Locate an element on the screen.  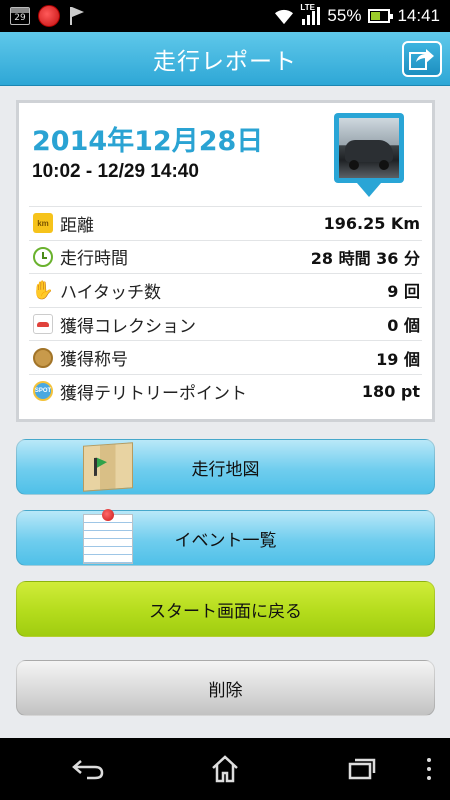
app-notification-icon is located at coordinates (49, 16).